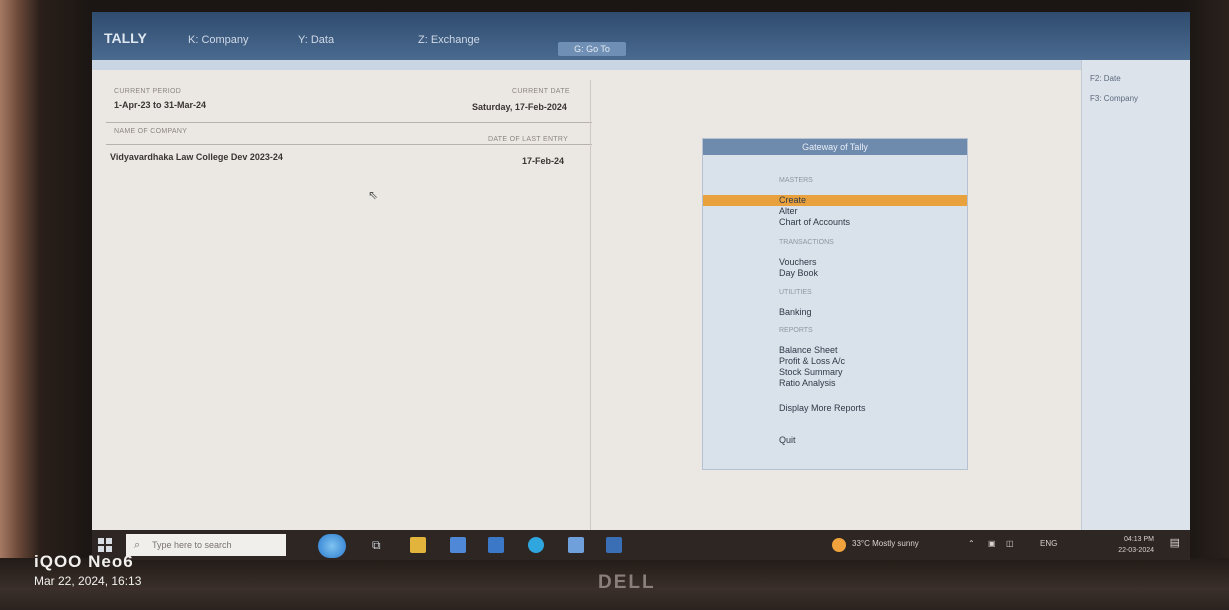 The height and width of the screenshot is (610, 1229). What do you see at coordinates (787, 440) in the screenshot?
I see `menu-item-quit: Quit` at bounding box center [787, 440].